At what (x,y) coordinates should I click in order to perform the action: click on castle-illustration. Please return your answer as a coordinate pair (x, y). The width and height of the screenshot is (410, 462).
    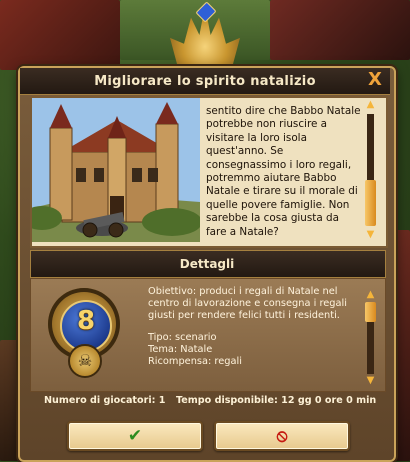
    Looking at the image, I should click on (116, 170).